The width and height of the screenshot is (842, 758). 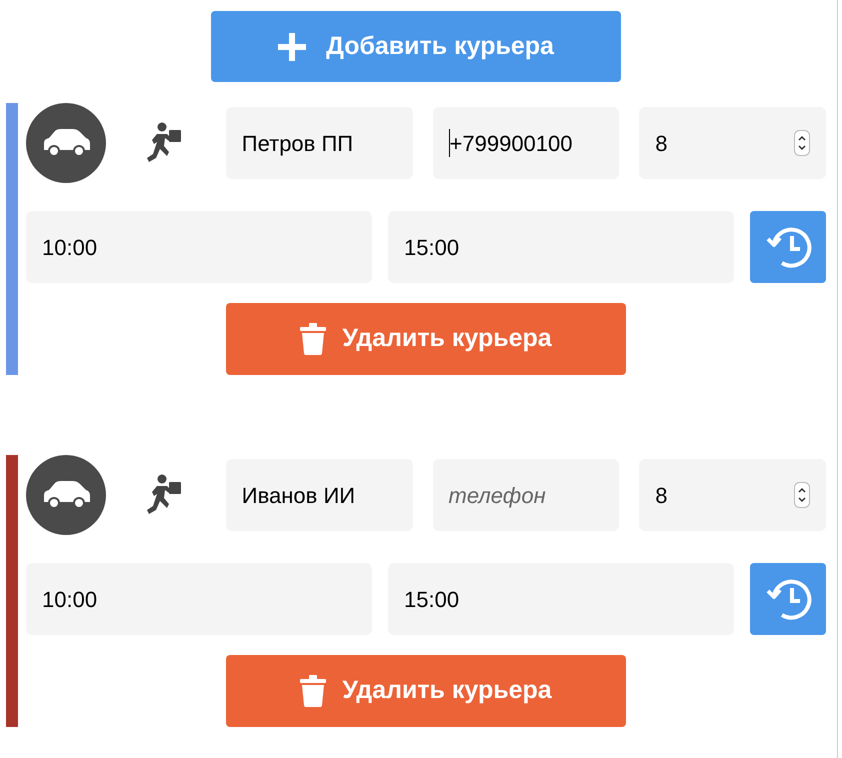 I want to click on text-cursor, so click(x=449, y=143).